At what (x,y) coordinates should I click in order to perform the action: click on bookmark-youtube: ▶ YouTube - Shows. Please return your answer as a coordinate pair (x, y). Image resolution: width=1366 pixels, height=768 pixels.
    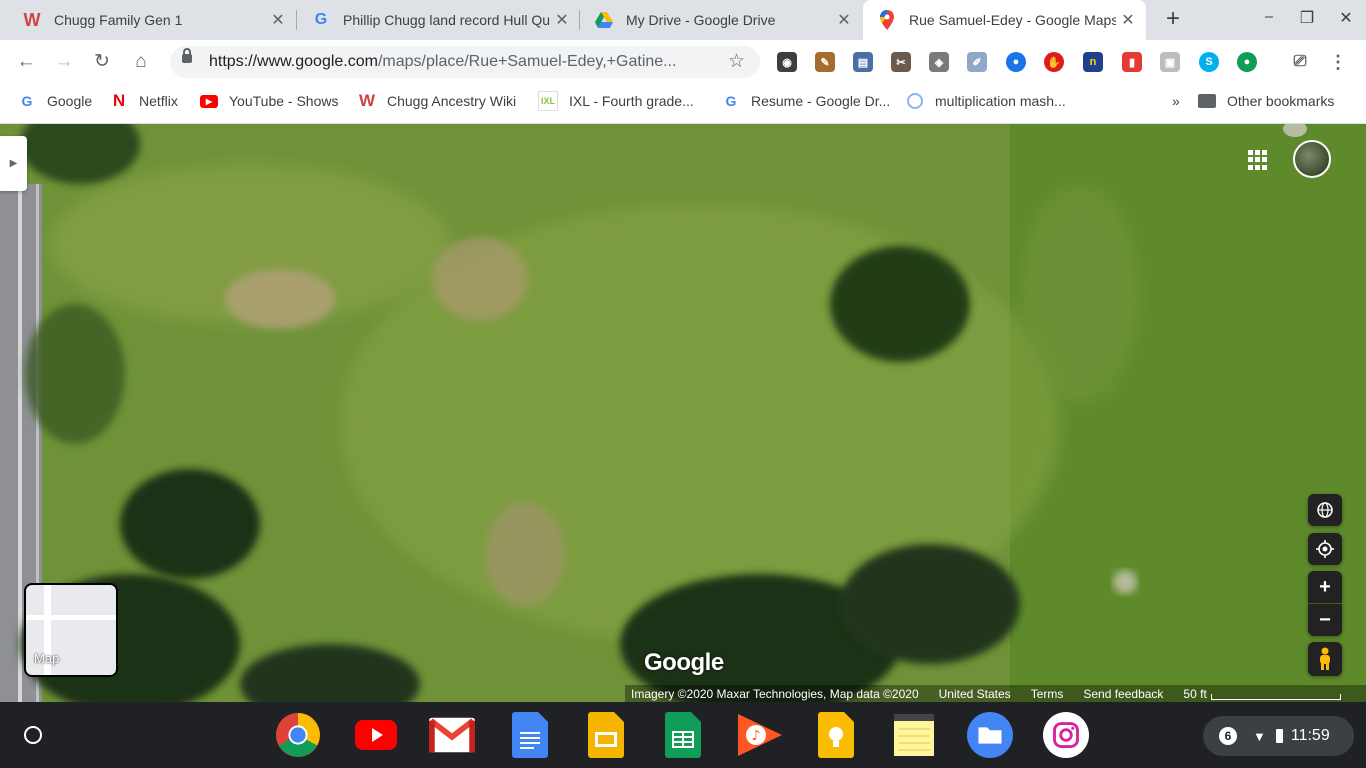
    Looking at the image, I should click on (269, 101).